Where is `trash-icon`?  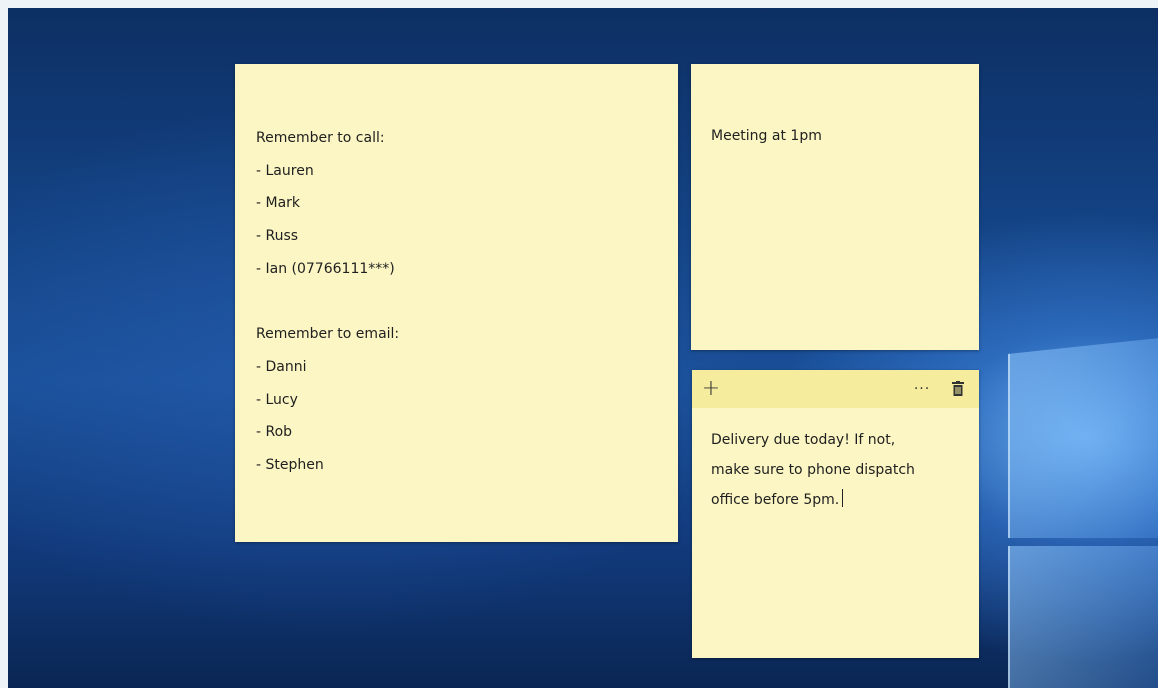 trash-icon is located at coordinates (958, 389).